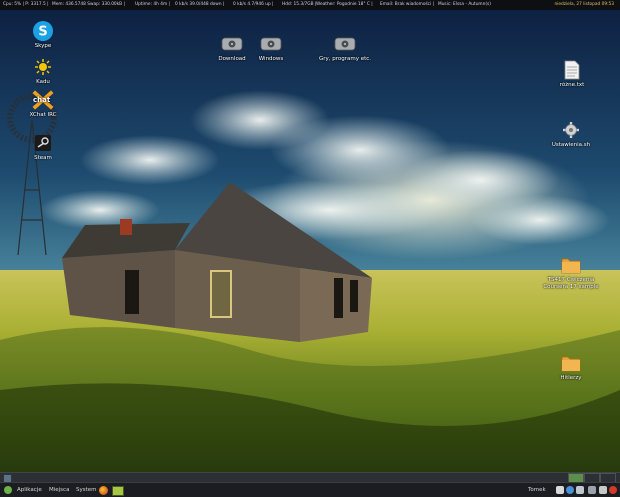  I want to click on icon-label: Ustawienia.sh, so click(571, 145).